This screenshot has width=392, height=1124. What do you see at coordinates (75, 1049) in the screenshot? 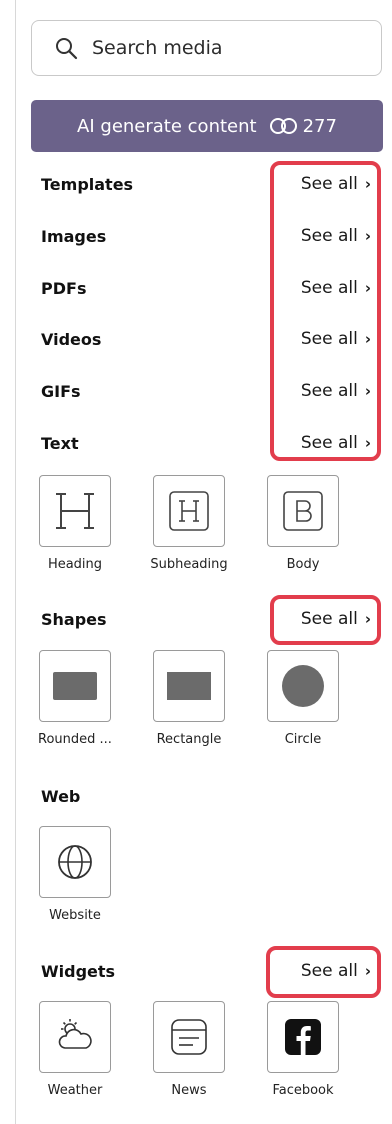
I see `widget-tile-weather: Weather` at bounding box center [75, 1049].